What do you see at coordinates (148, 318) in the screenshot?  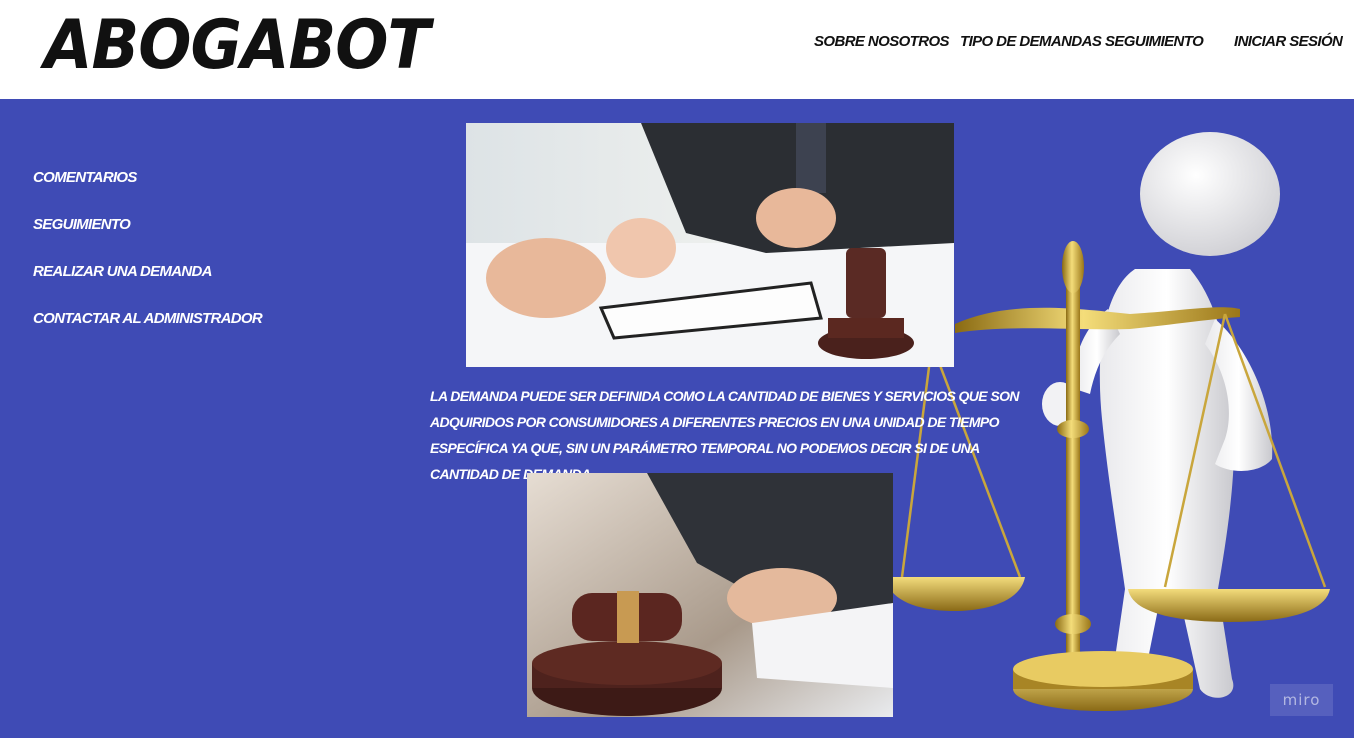 I see `sidebar-item-contactar-administrador: CONTACTAR AL ADMINISTRADOR` at bounding box center [148, 318].